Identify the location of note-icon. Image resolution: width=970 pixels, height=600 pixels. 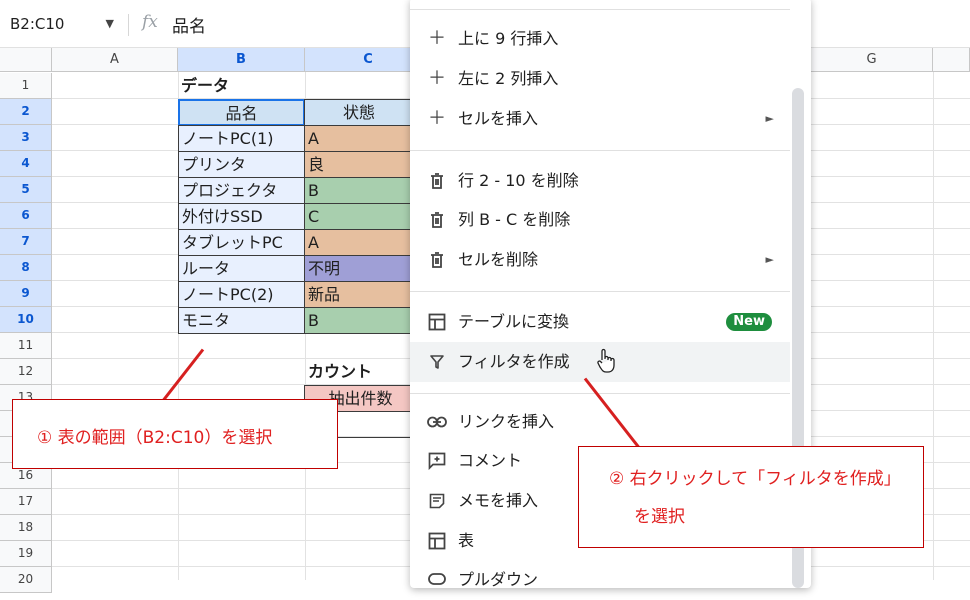
(437, 502).